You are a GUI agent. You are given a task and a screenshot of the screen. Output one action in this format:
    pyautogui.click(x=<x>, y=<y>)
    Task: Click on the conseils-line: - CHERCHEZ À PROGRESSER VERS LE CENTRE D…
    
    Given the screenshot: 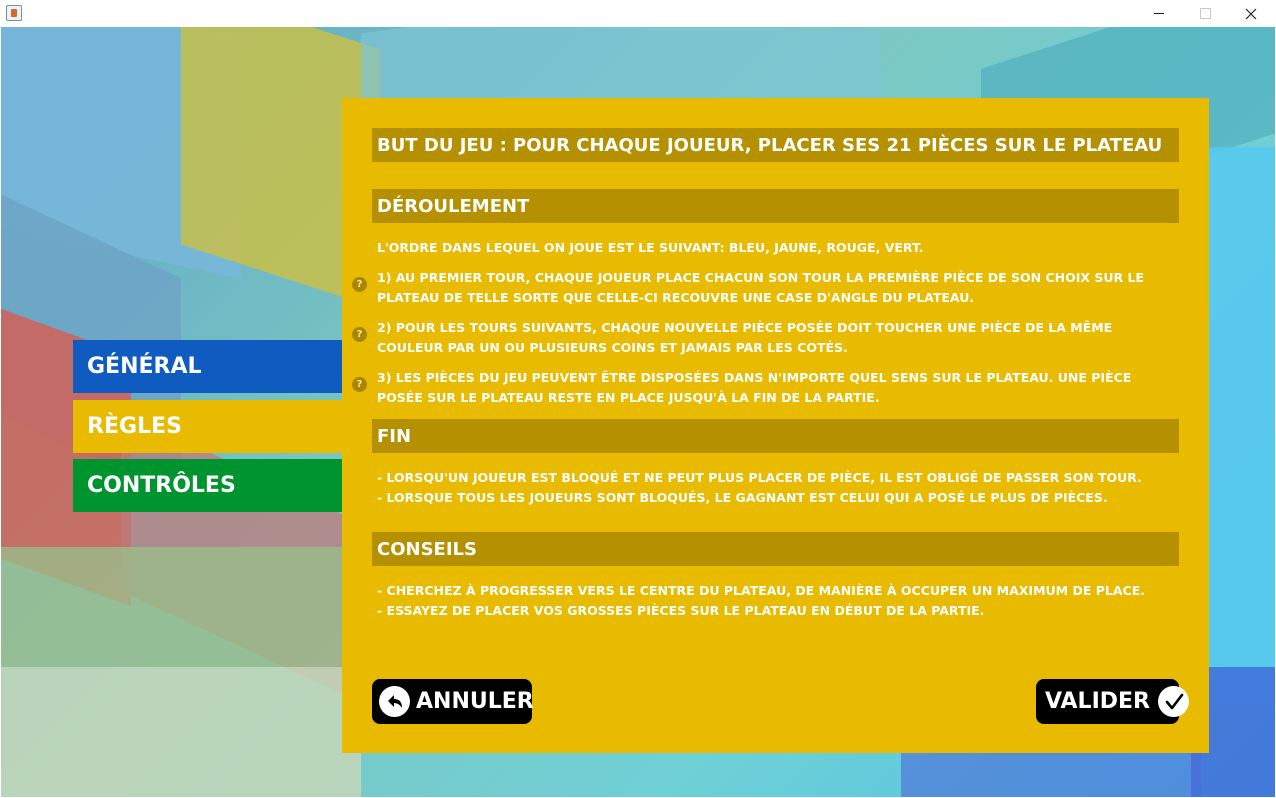 What is the action you would take?
    pyautogui.click(x=761, y=590)
    